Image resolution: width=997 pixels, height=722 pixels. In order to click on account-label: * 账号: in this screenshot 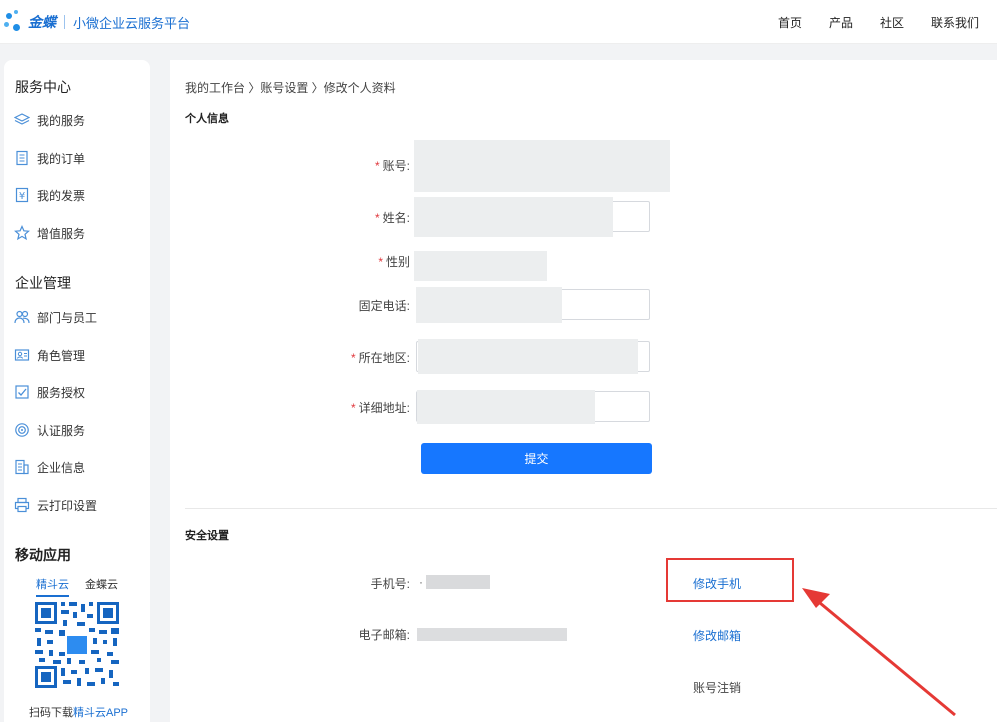, I will do `click(392, 166)`.